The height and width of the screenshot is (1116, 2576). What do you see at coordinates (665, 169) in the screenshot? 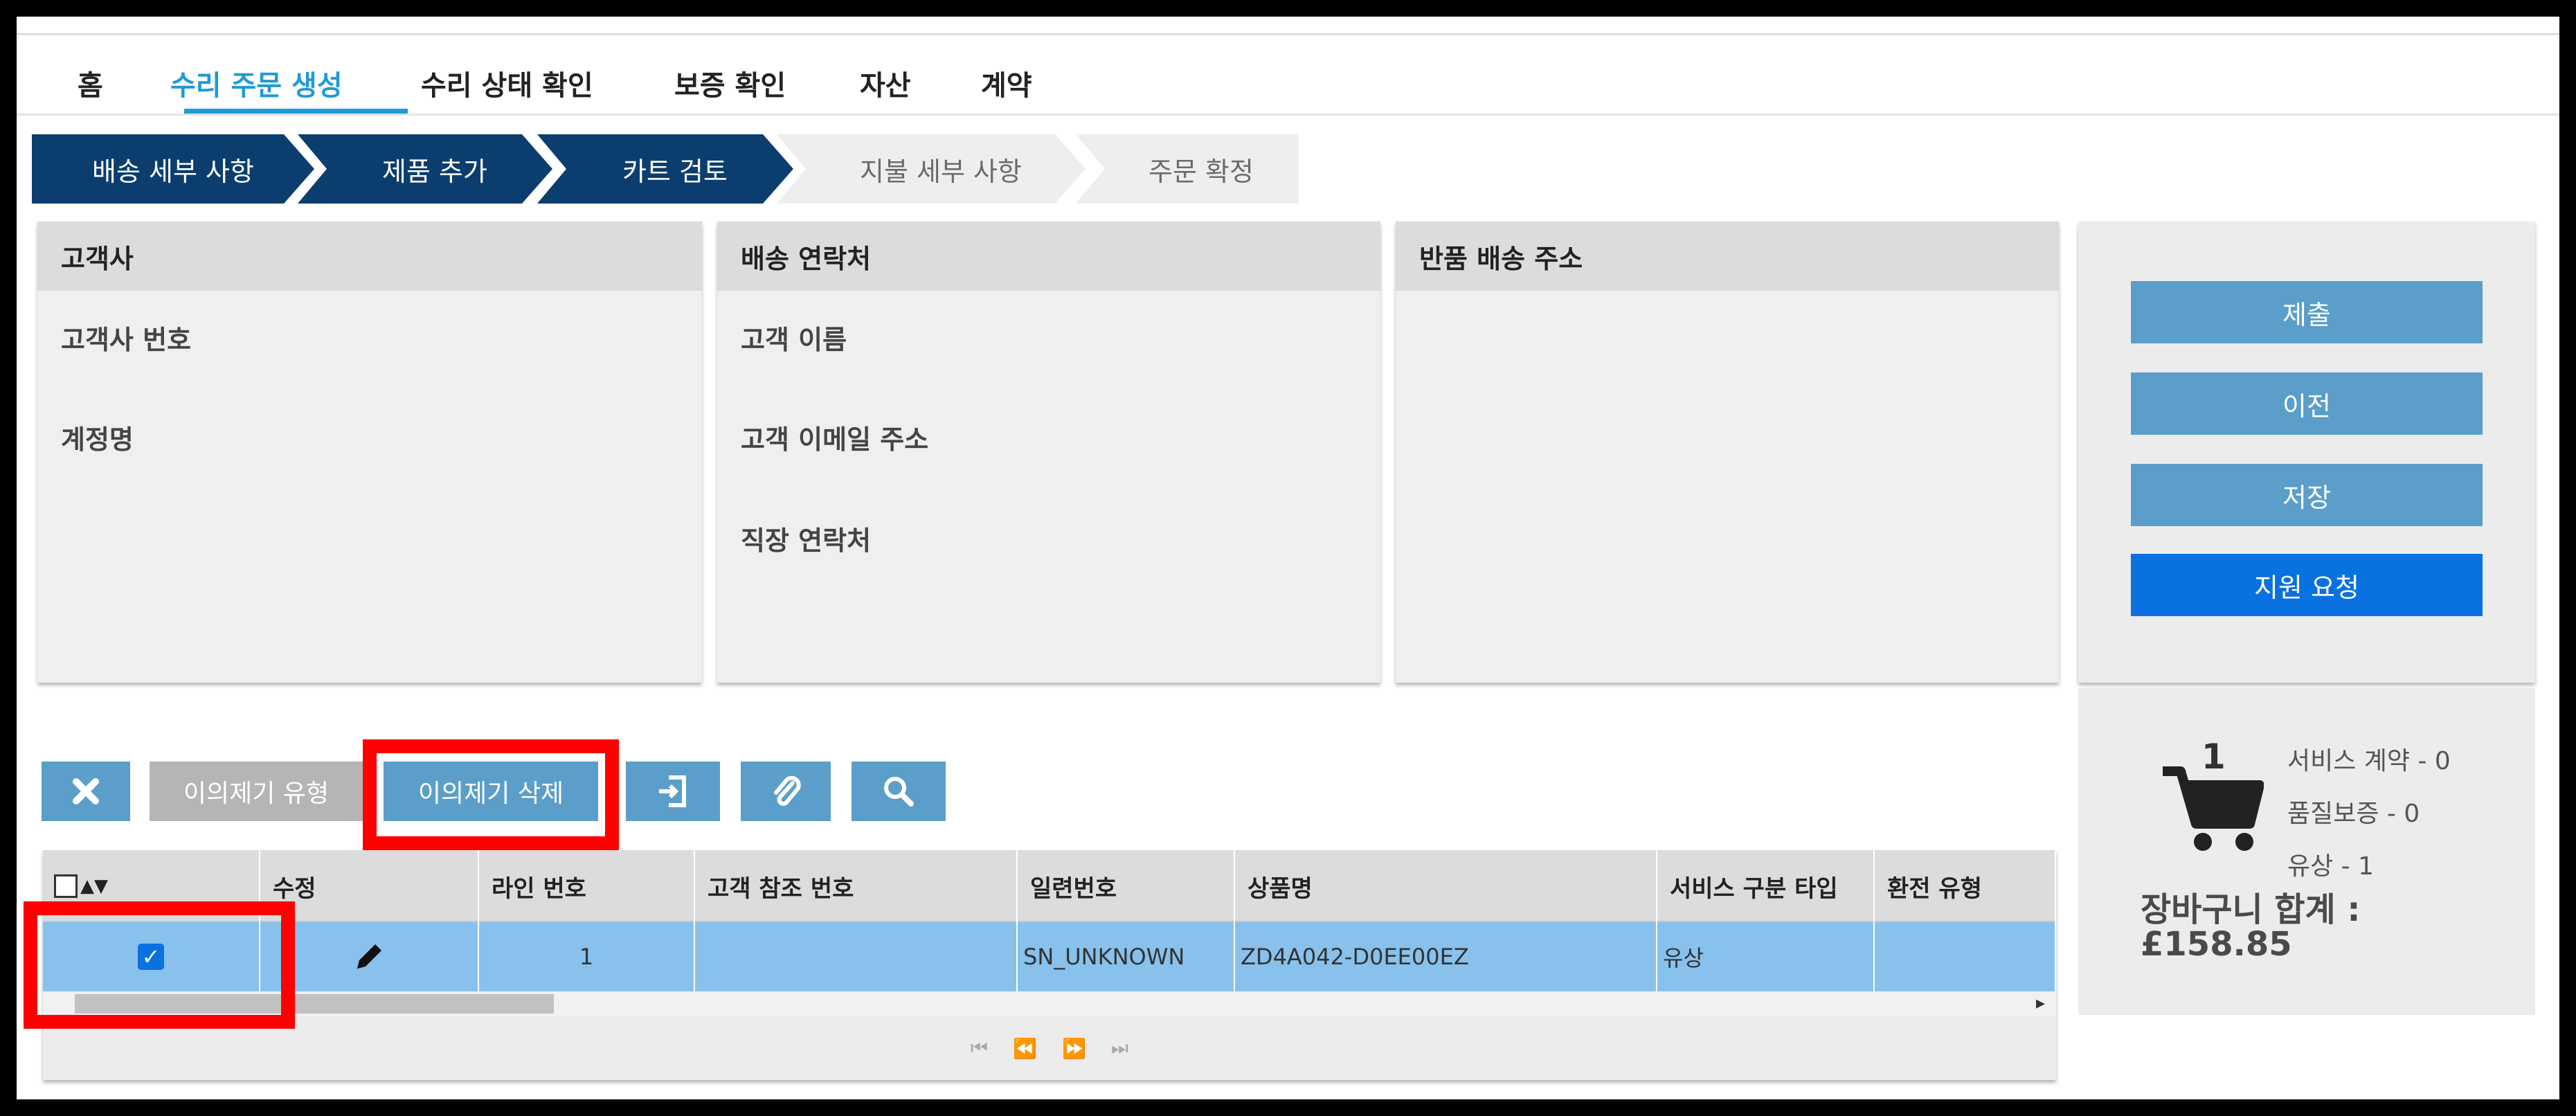
I see `step-cart-review: 카트 검토` at bounding box center [665, 169].